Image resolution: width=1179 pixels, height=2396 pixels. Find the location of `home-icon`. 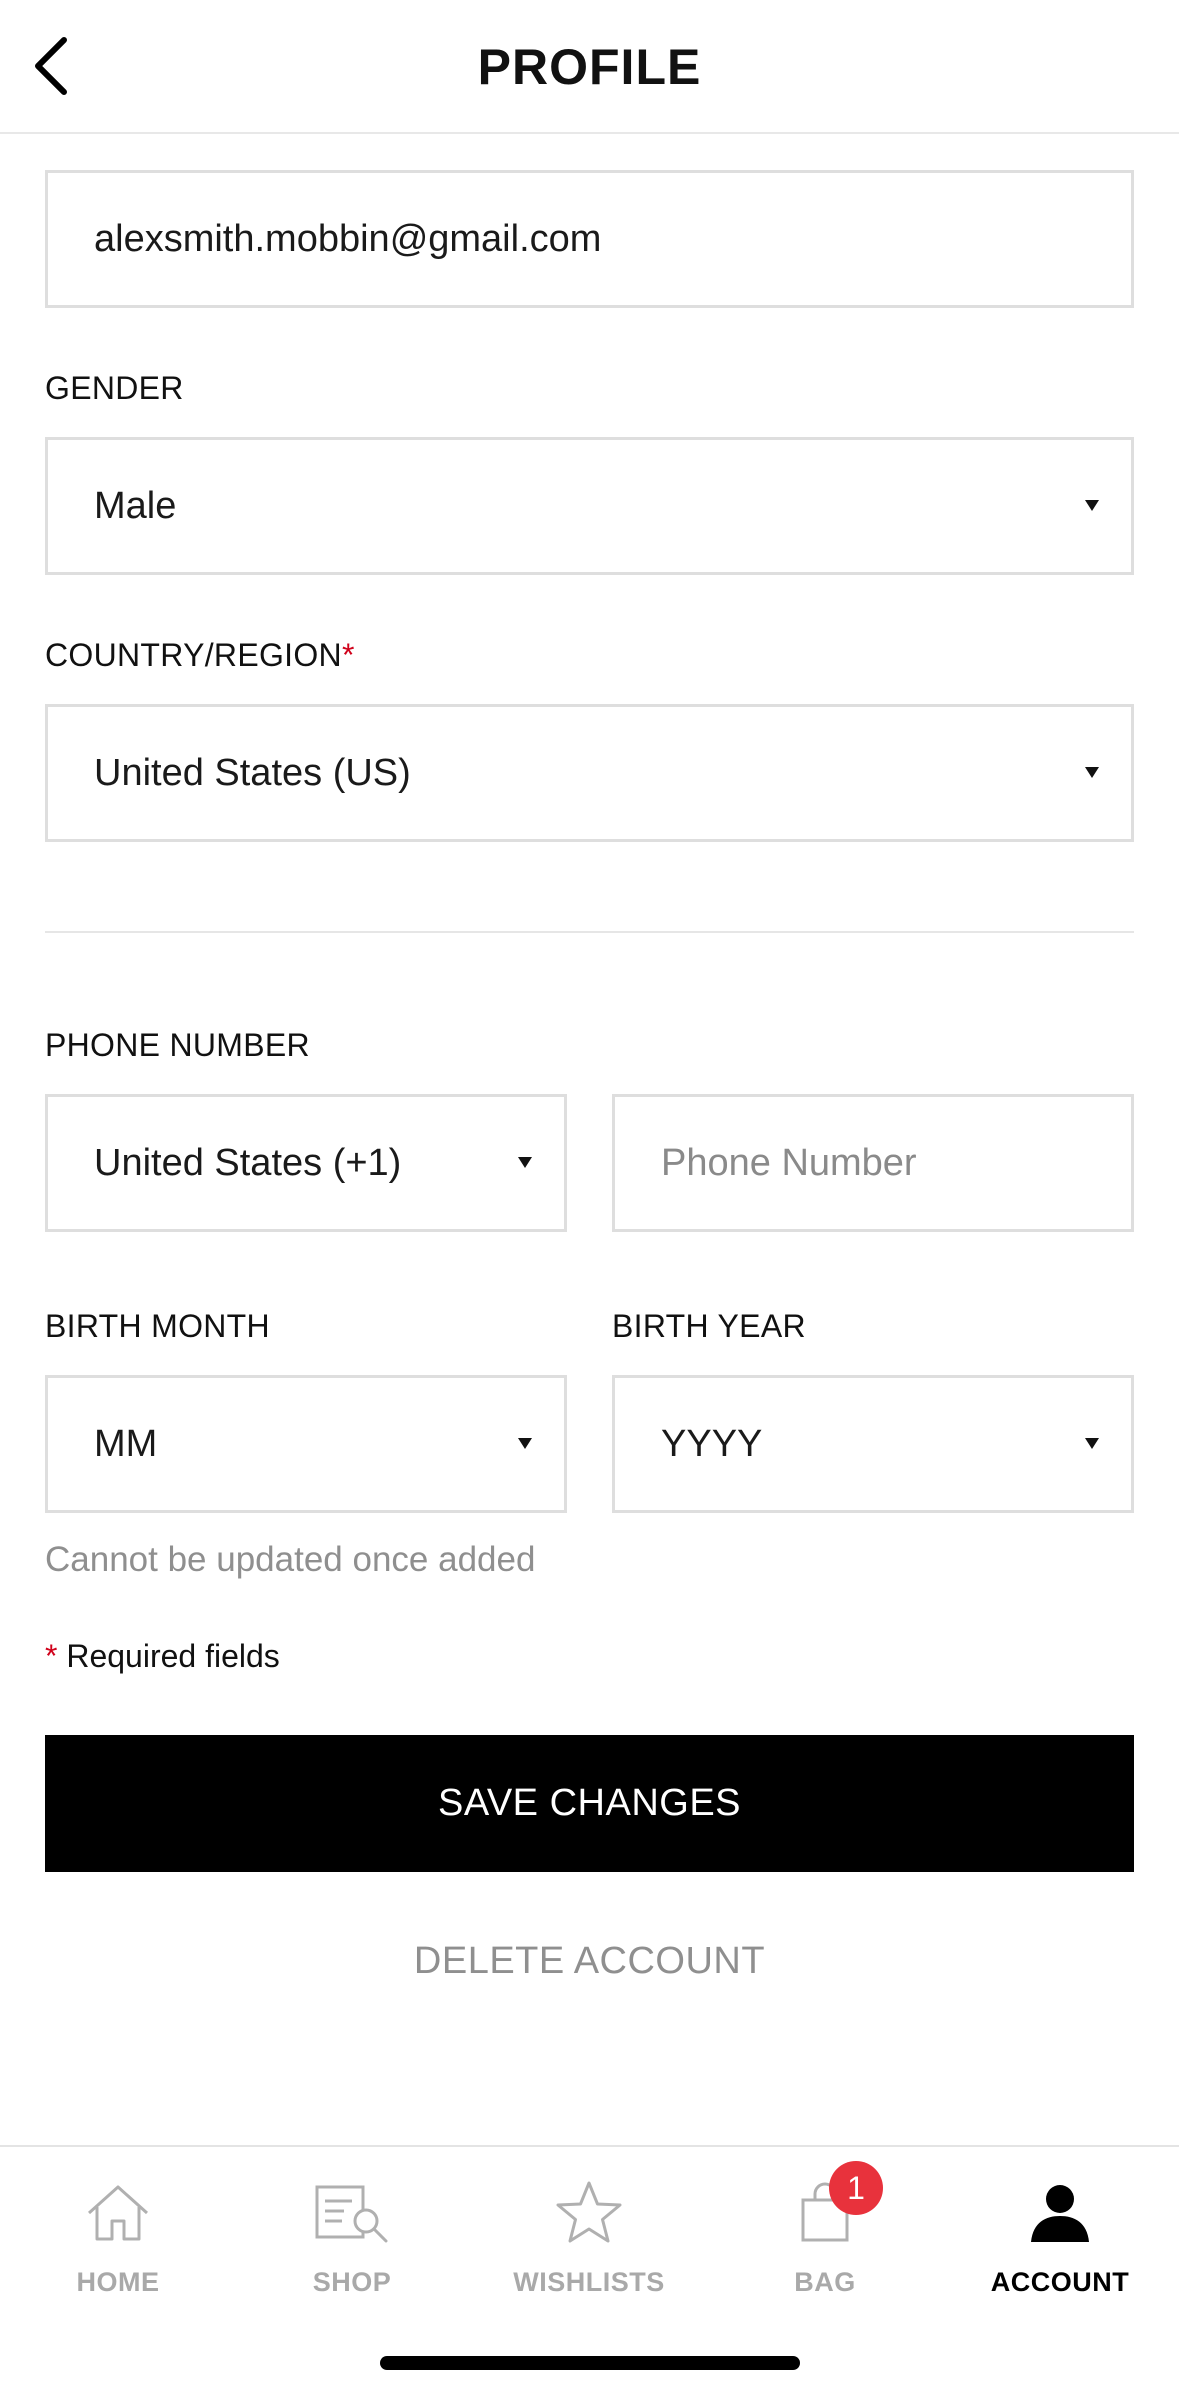

home-icon is located at coordinates (118, 2213).